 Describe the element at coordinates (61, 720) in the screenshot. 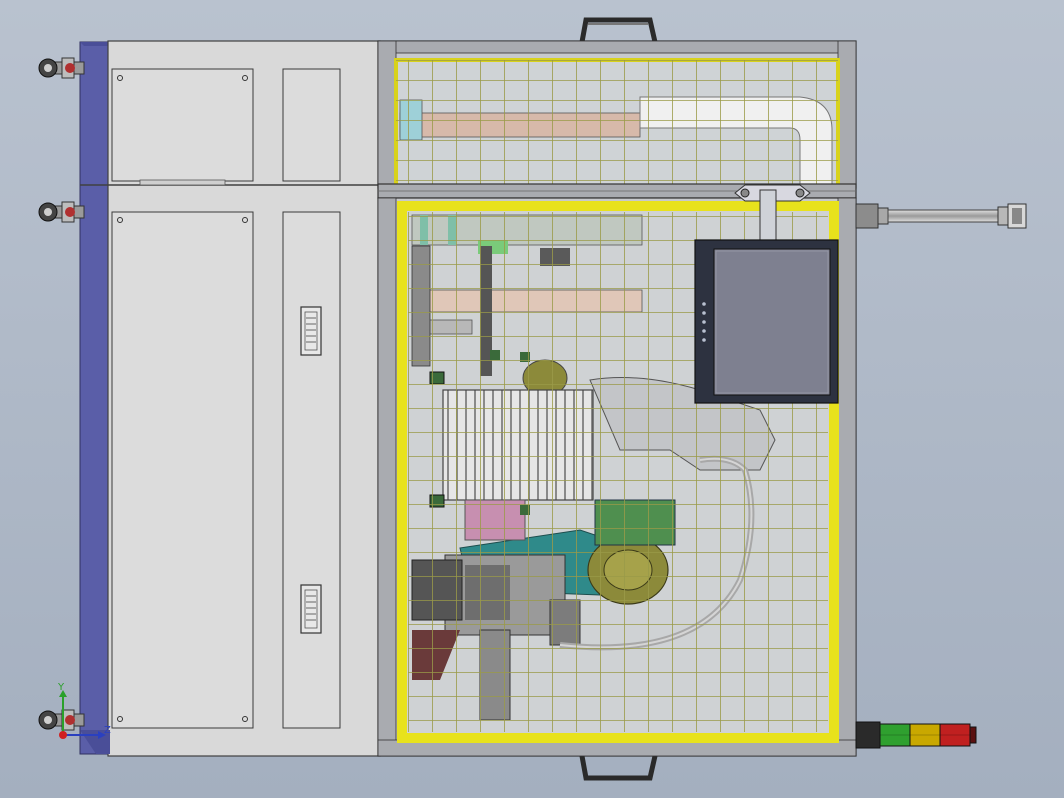

I see `leveling-foot-bottom` at that location.